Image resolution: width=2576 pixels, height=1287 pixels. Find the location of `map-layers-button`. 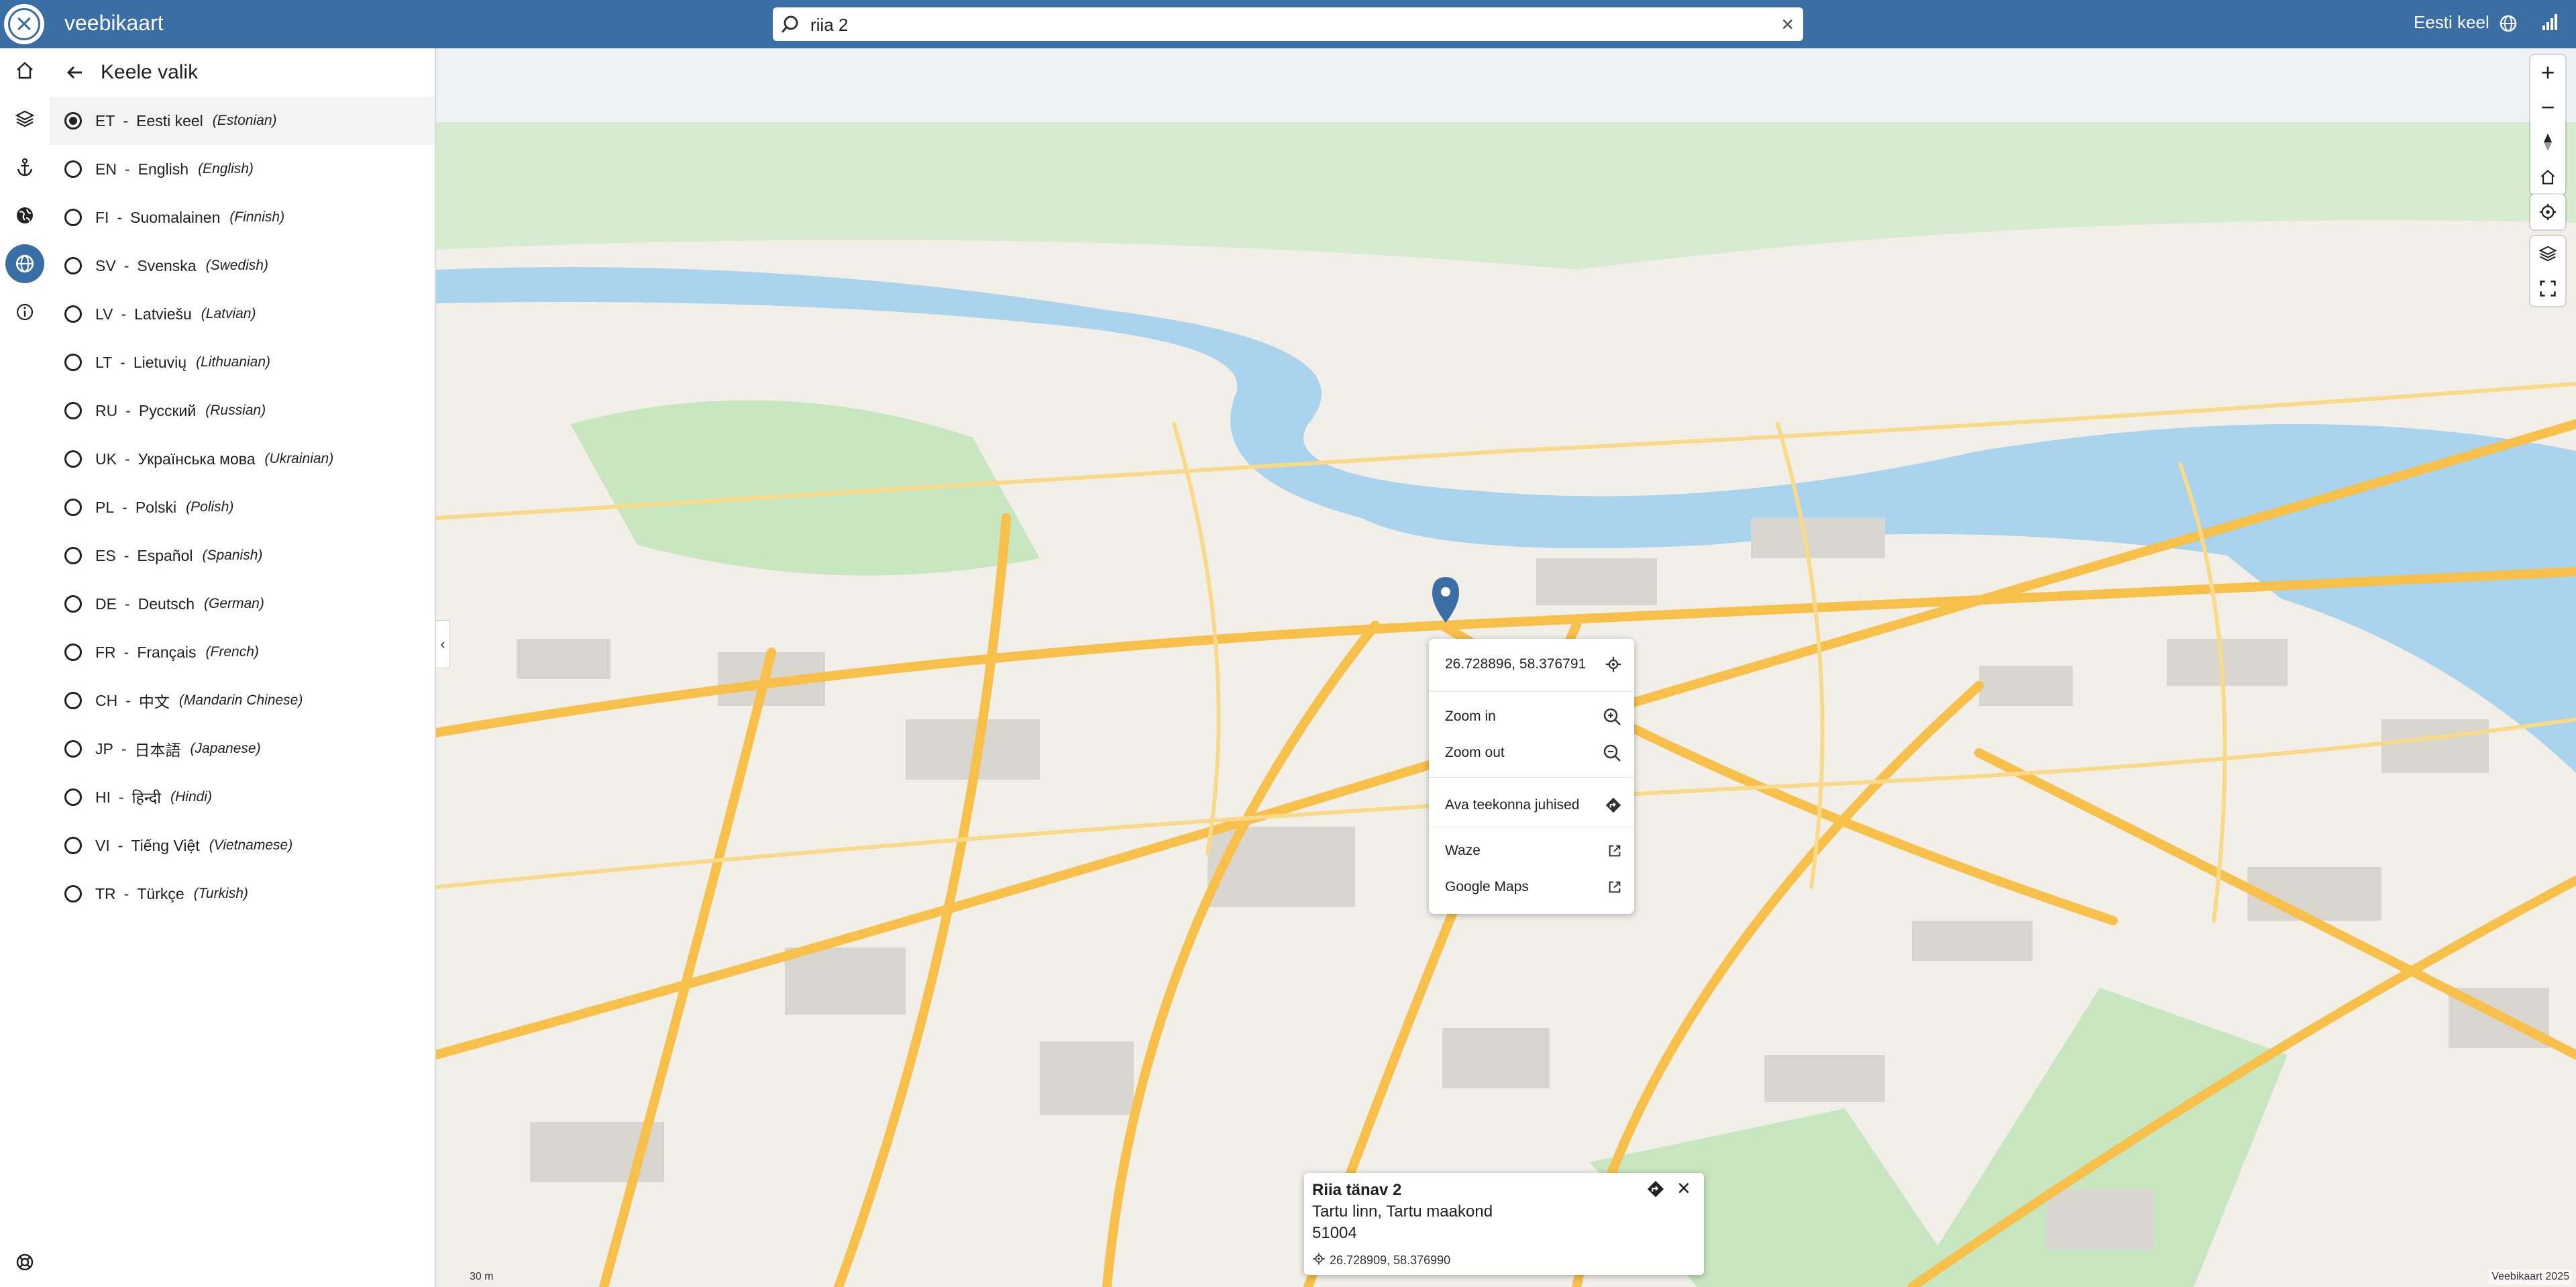

map-layers-button is located at coordinates (2547, 254).